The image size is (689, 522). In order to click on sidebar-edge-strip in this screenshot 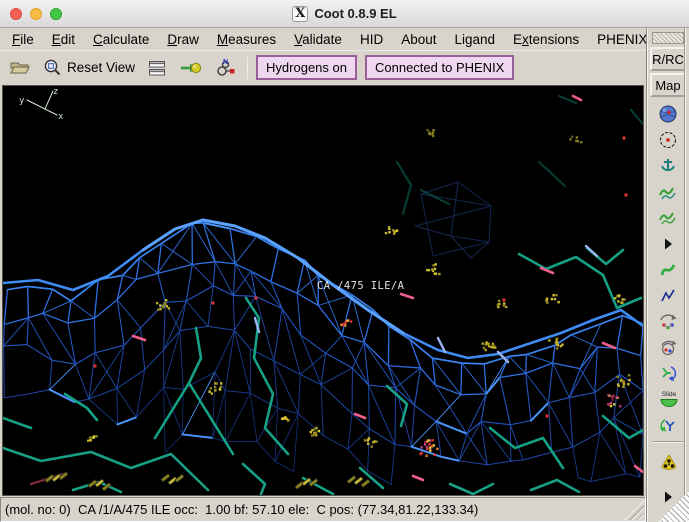, I will do `click(686, 275)`.